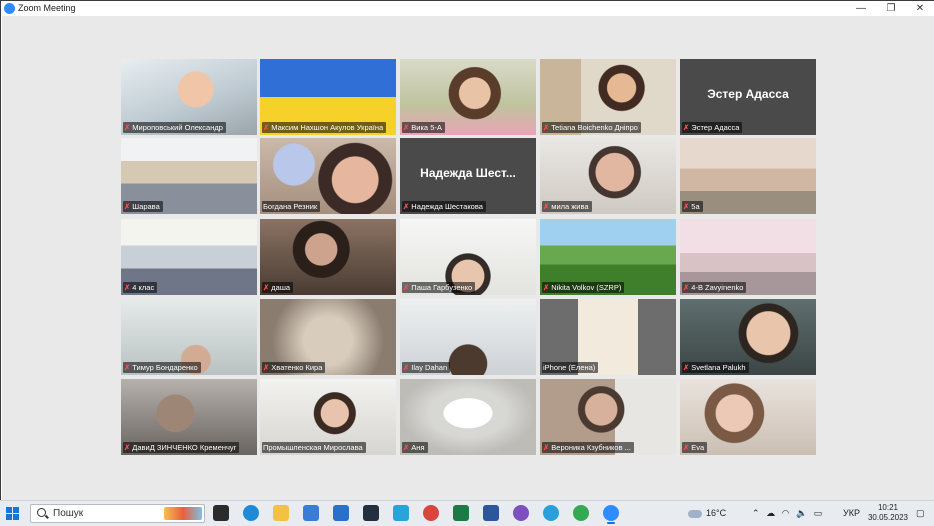  I want to click on participant-name-label: ✗ Эстер Адасса, so click(712, 127).